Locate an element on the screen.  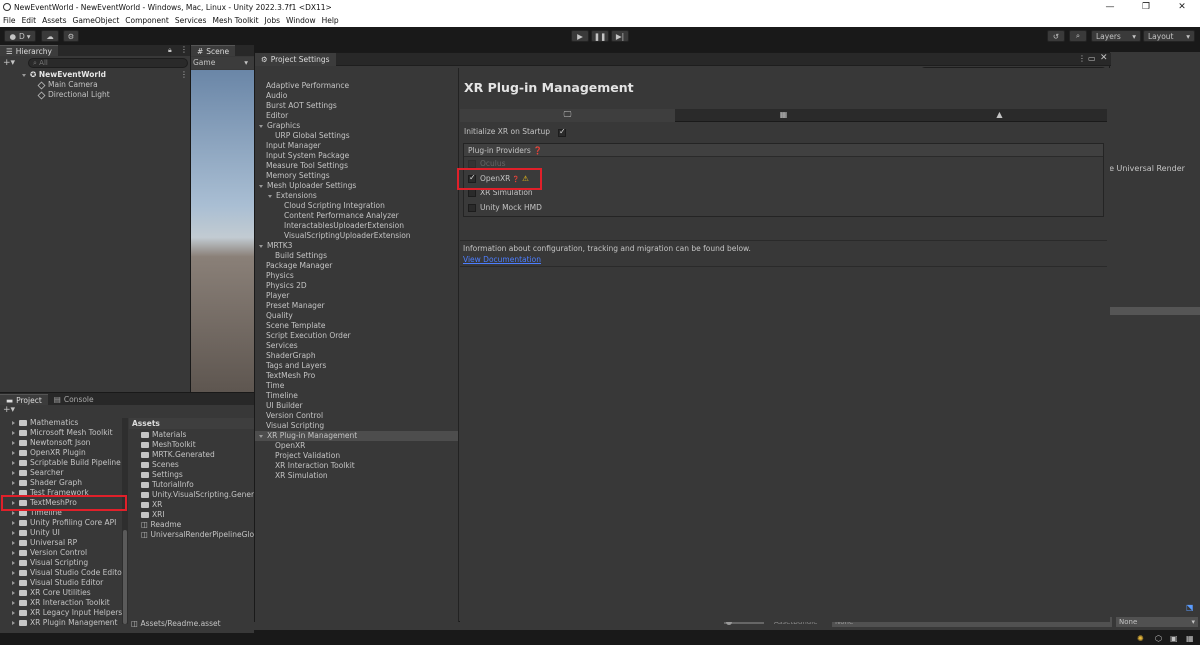
network-icon: ▣ is located at coordinates (1174, 638).